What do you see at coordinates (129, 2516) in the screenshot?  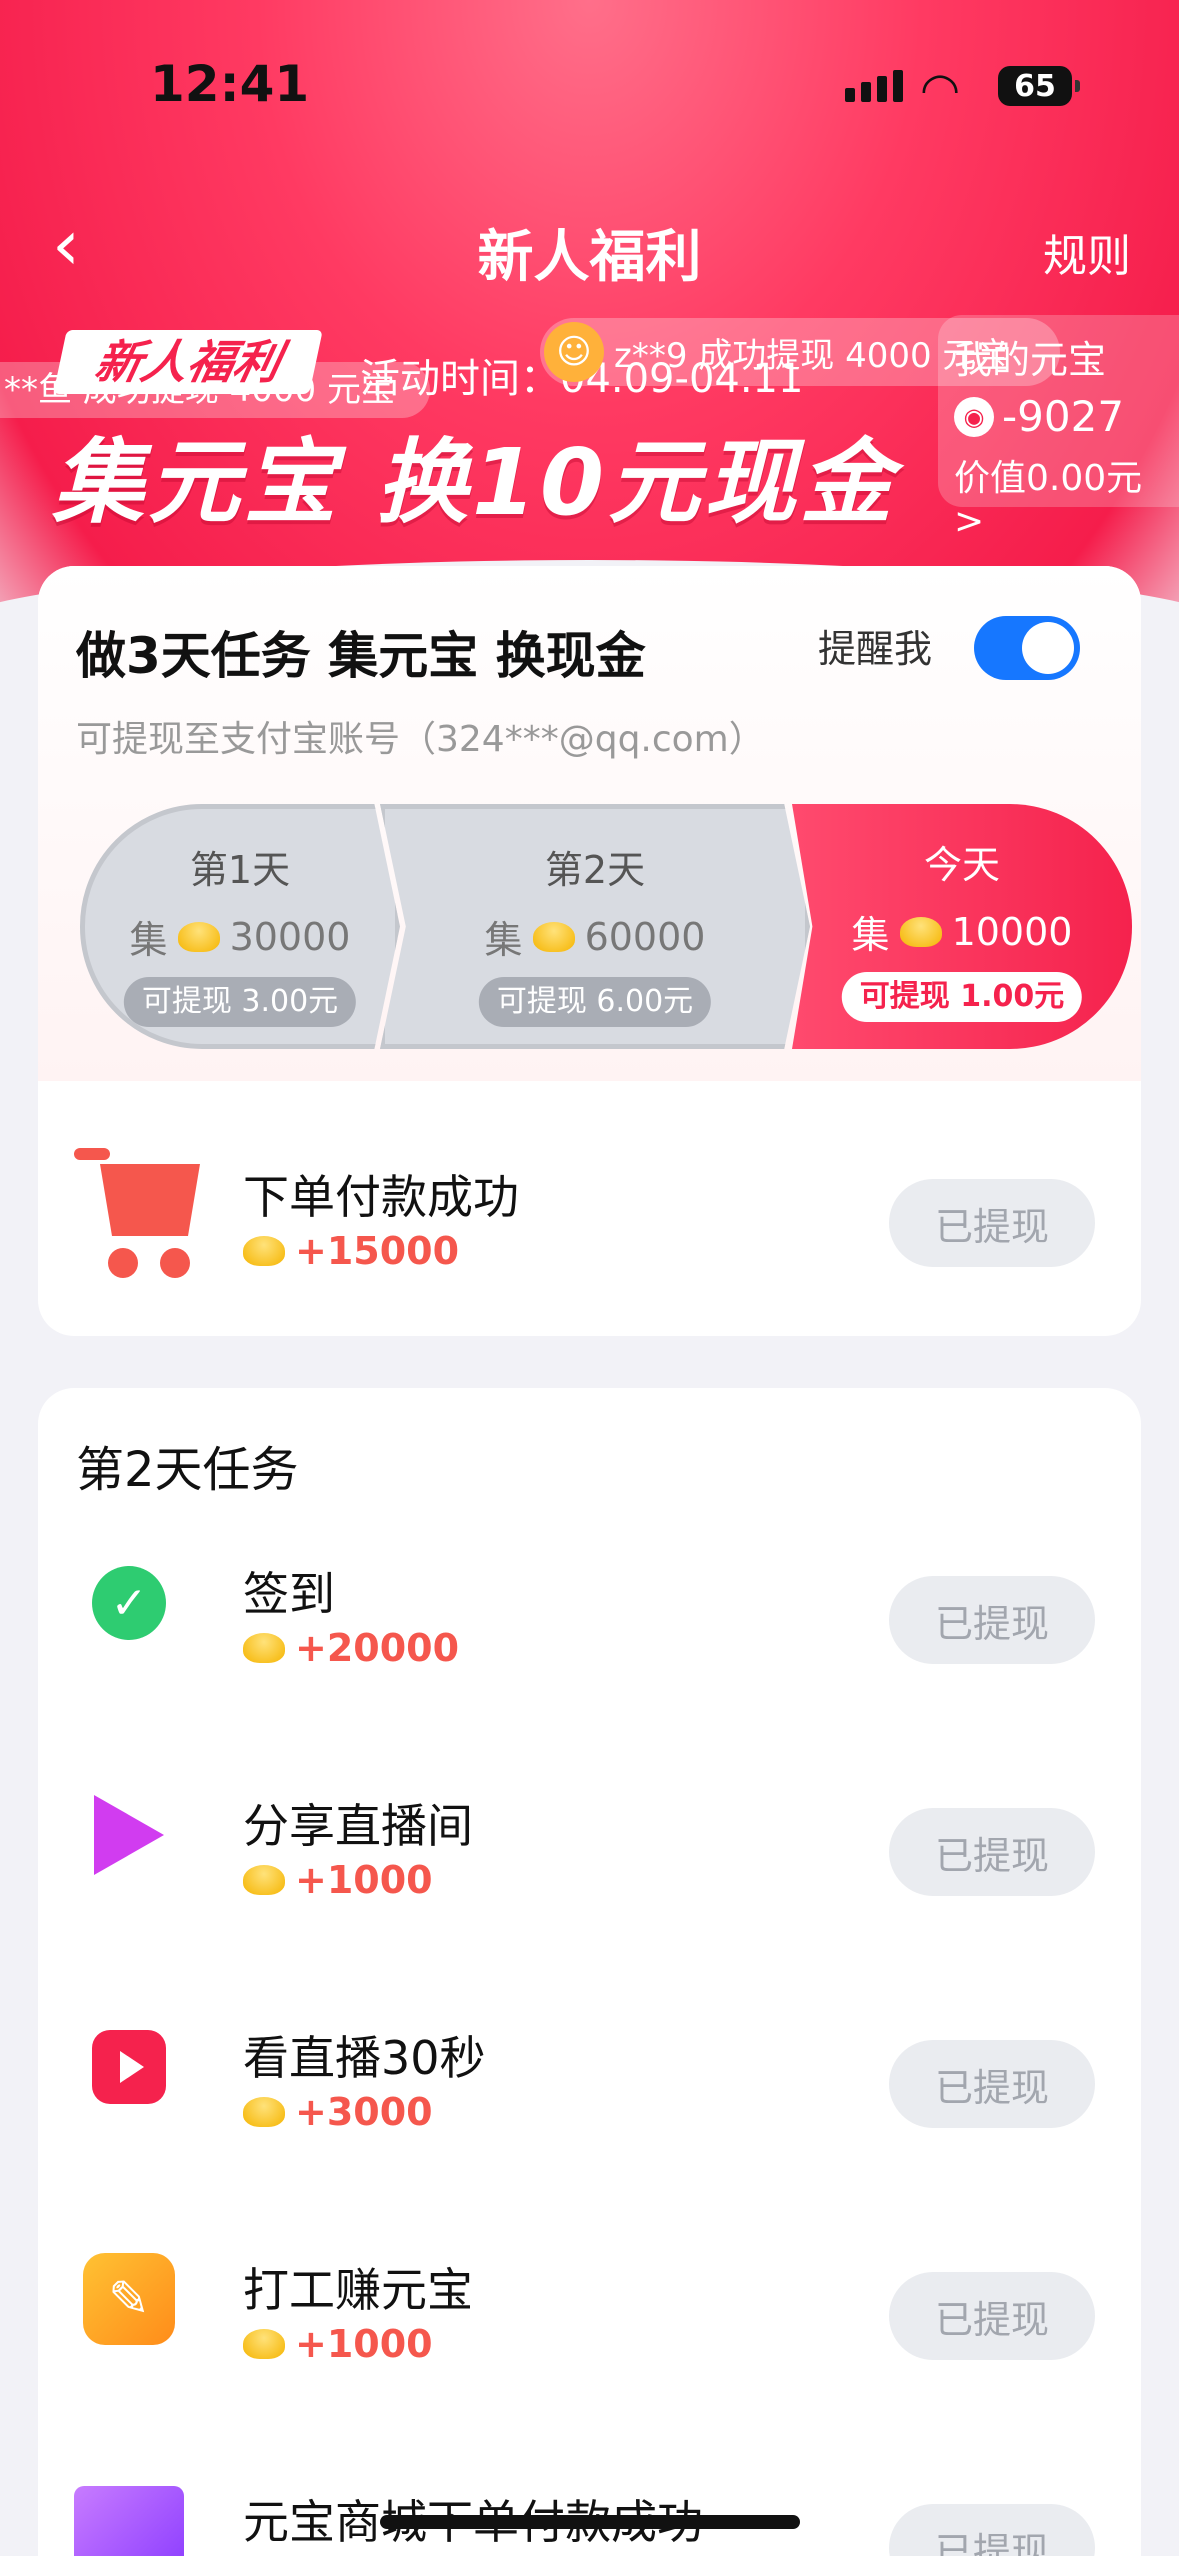 I see `shopping-bag-icon` at bounding box center [129, 2516].